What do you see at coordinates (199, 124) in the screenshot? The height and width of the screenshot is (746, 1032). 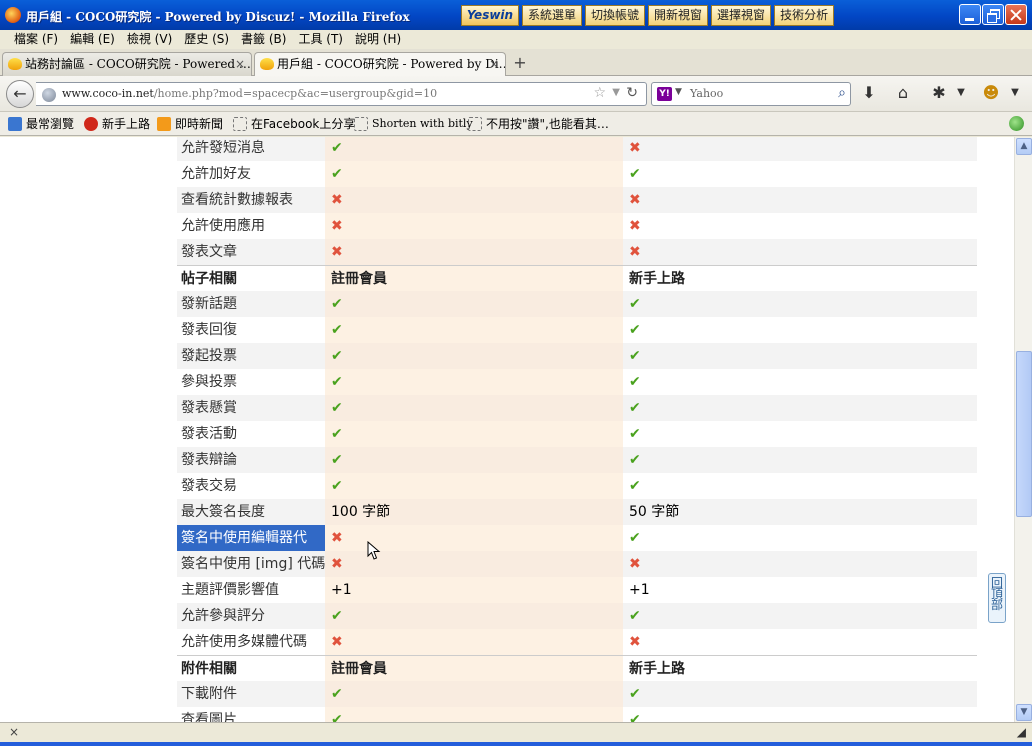 I see `bookmark-label: 即時新聞` at bounding box center [199, 124].